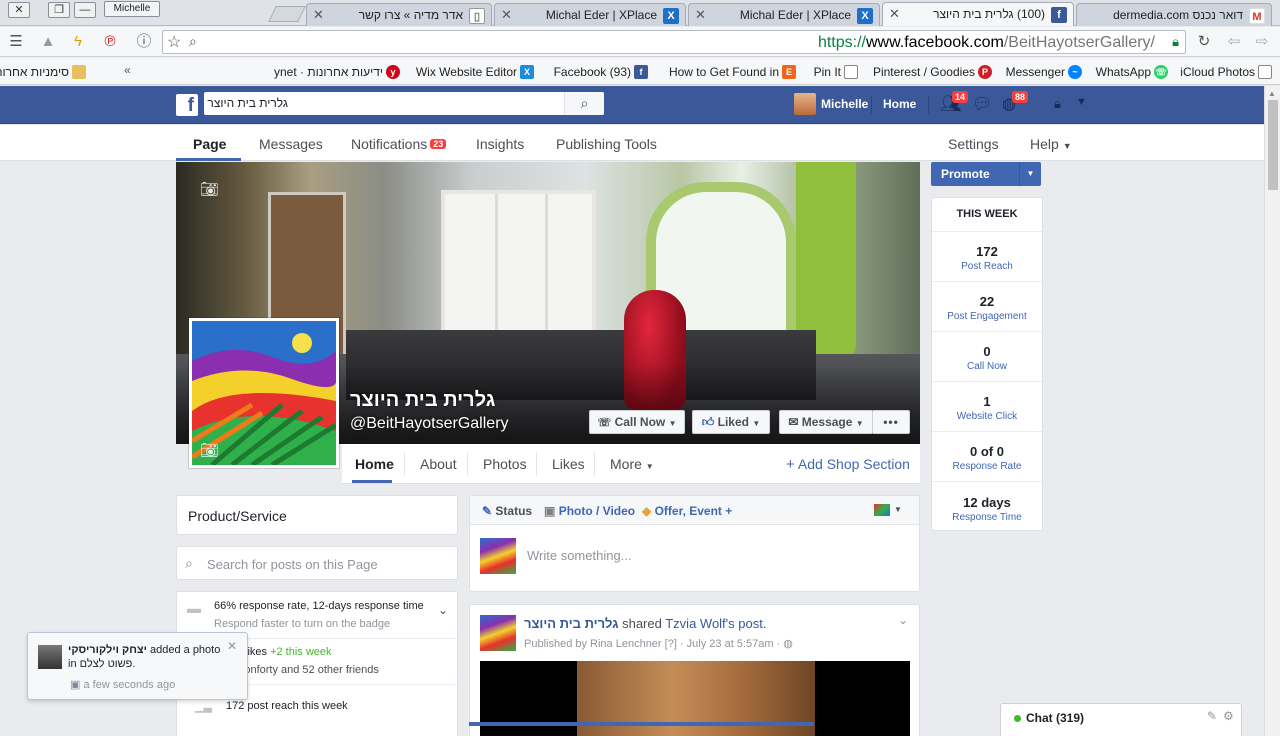 The height and width of the screenshot is (736, 1280). I want to click on lightning-icon: ϟ, so click(78, 42).